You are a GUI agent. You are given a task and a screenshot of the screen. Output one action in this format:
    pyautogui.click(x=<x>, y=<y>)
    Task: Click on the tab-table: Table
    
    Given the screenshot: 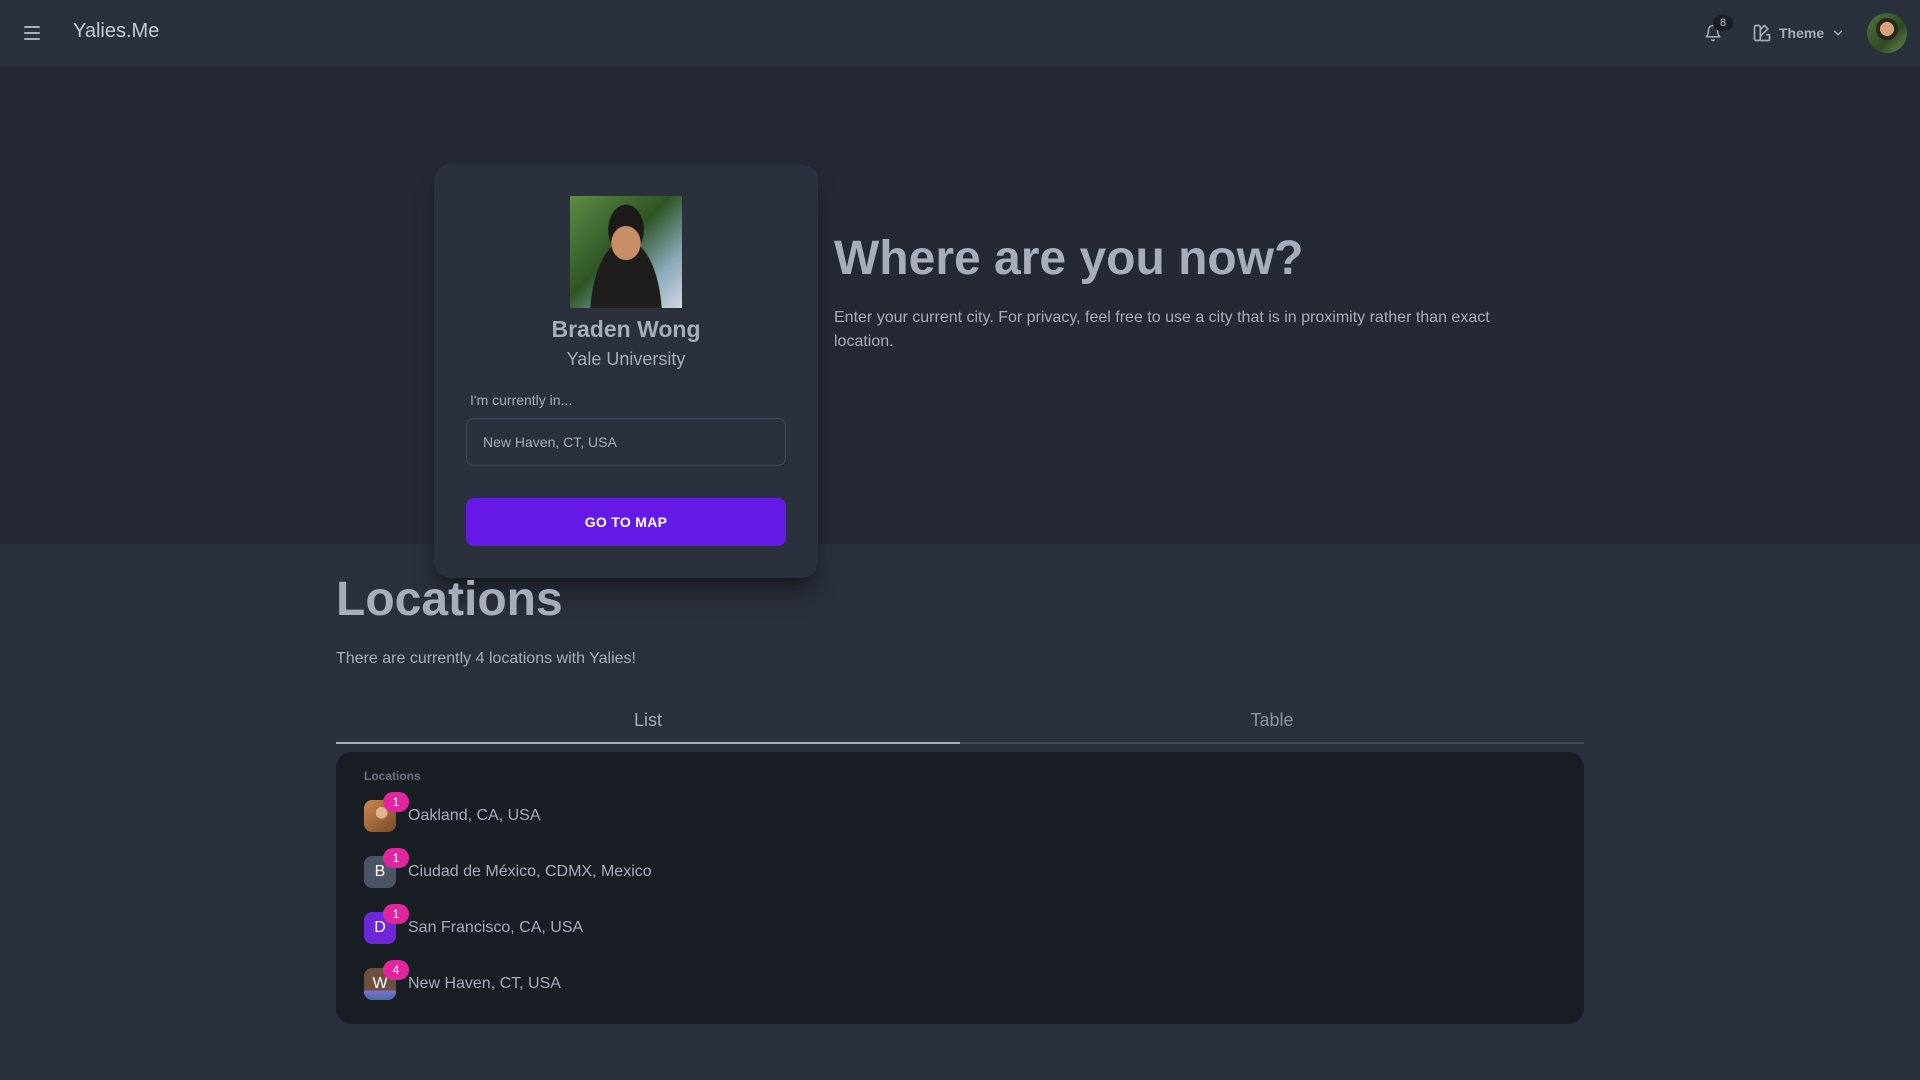 What is the action you would take?
    pyautogui.click(x=1272, y=721)
    